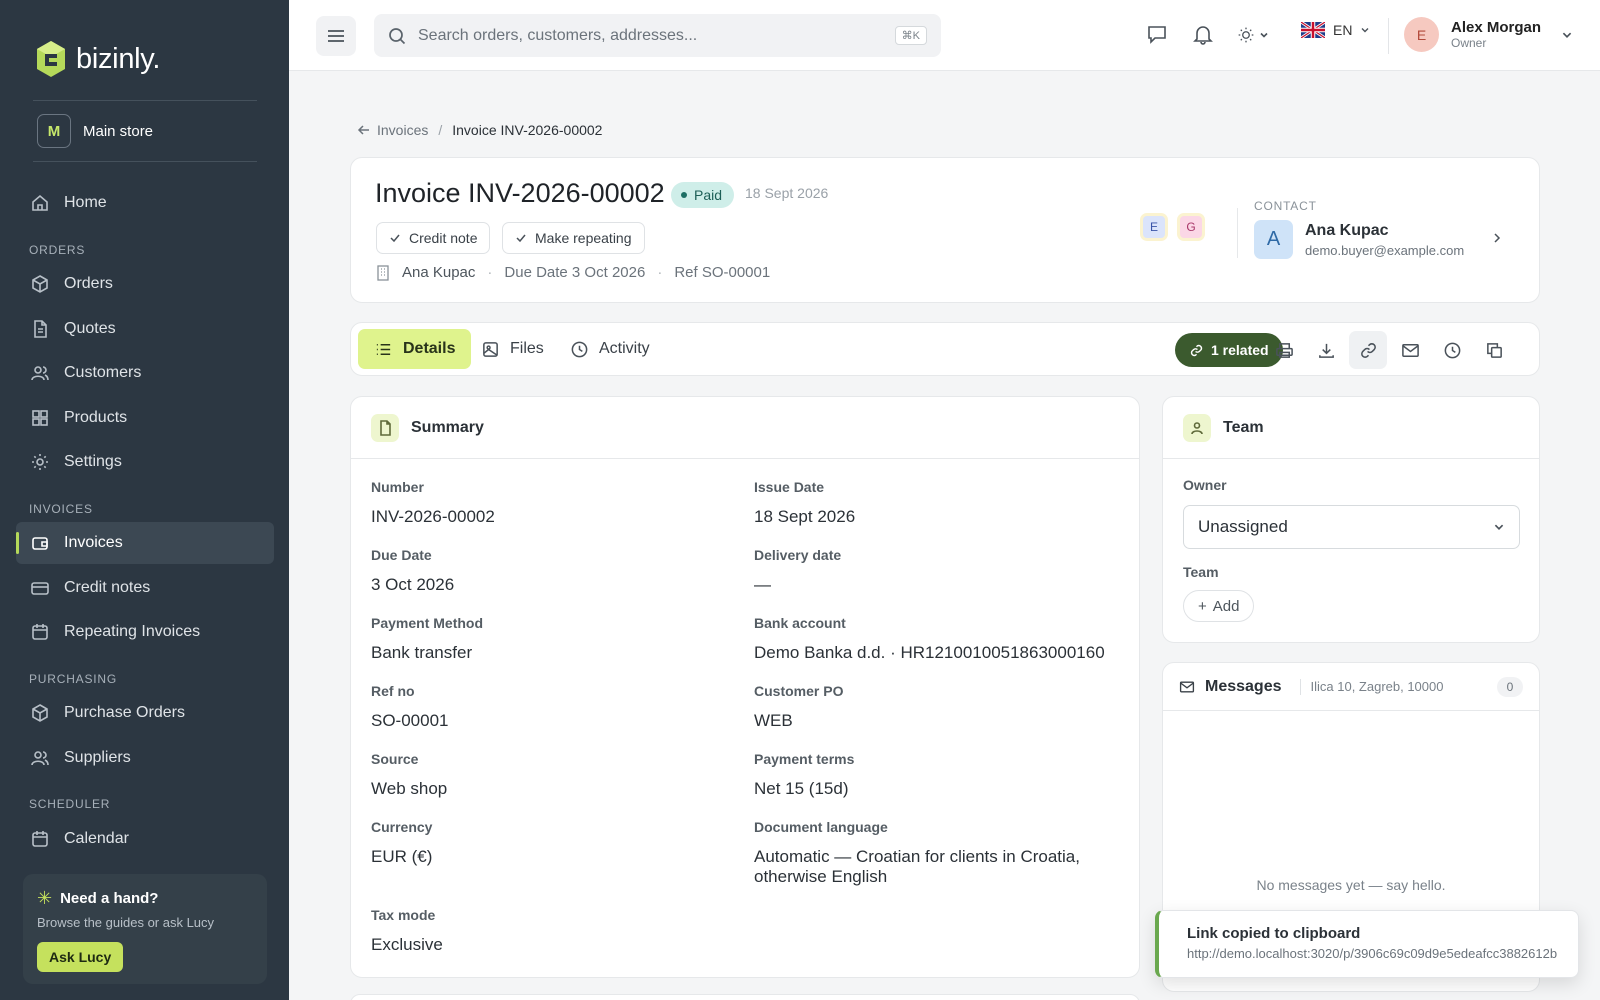 Image resolution: width=1600 pixels, height=1000 pixels. I want to click on brand-name: bizinly., so click(118, 58).